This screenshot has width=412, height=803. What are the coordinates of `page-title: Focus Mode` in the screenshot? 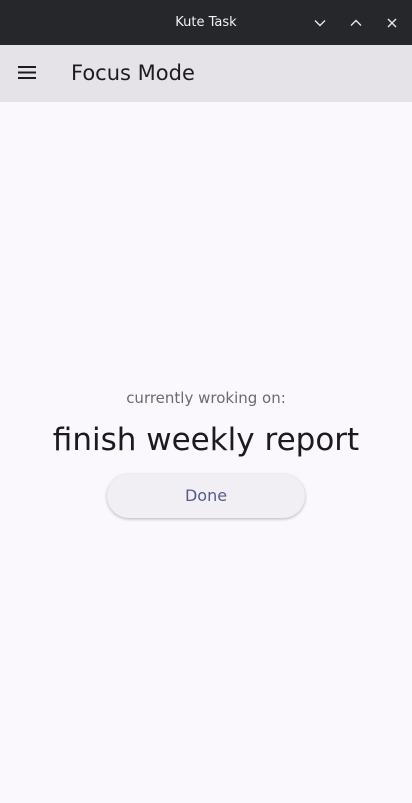 It's located at (133, 73).